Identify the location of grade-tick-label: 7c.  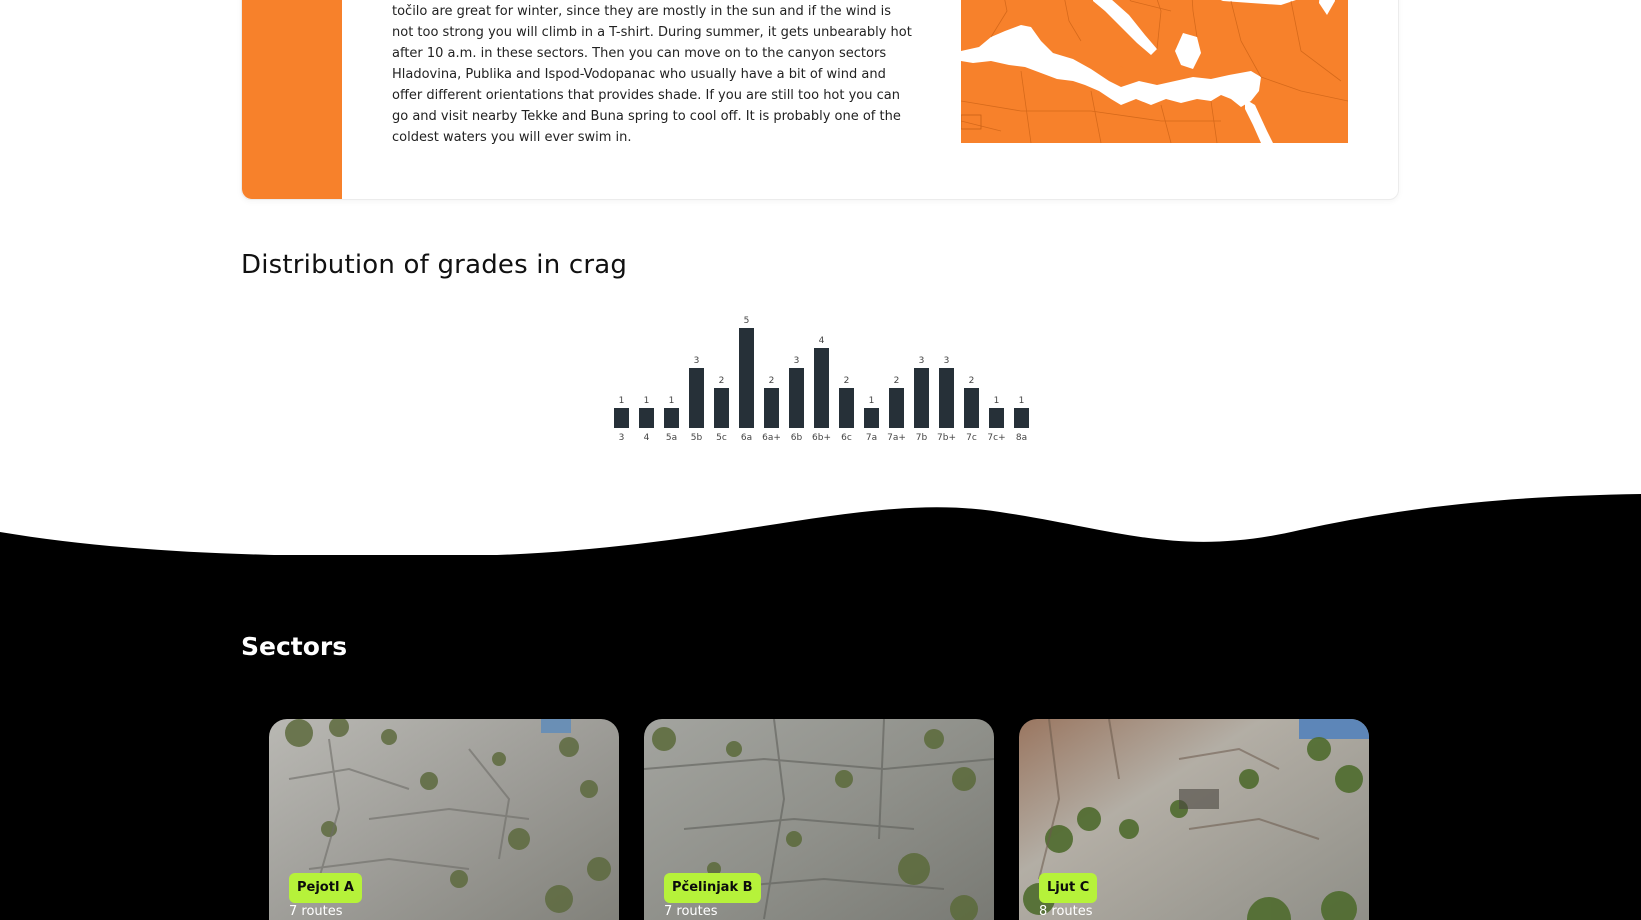
(971, 438).